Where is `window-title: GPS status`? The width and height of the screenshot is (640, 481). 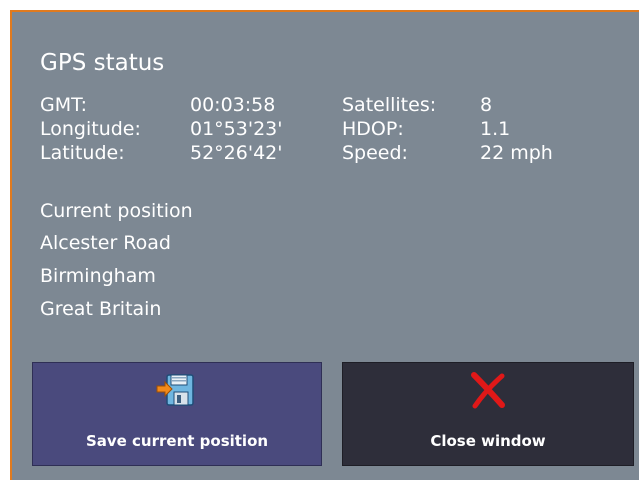 window-title: GPS status is located at coordinates (102, 63).